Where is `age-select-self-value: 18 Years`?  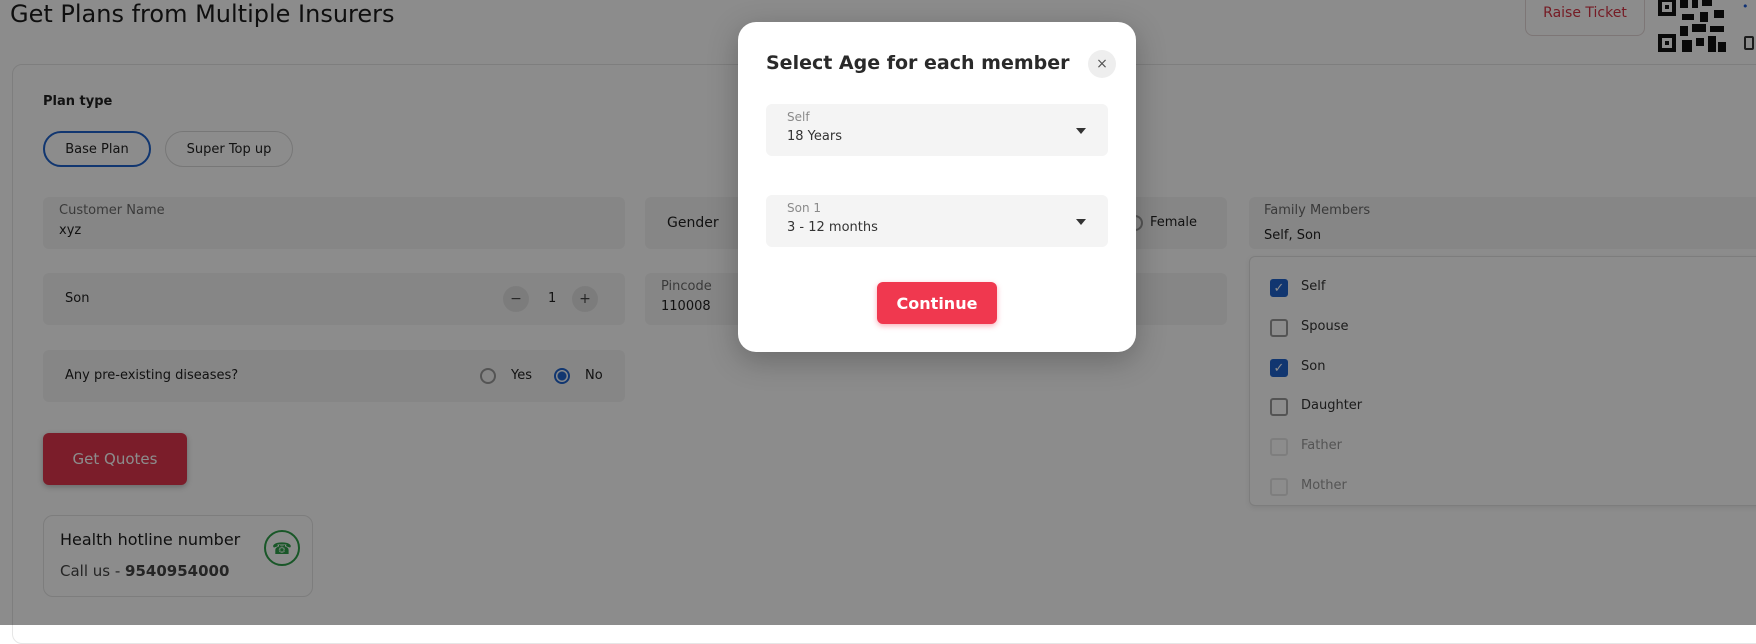
age-select-self-value: 18 Years is located at coordinates (814, 136).